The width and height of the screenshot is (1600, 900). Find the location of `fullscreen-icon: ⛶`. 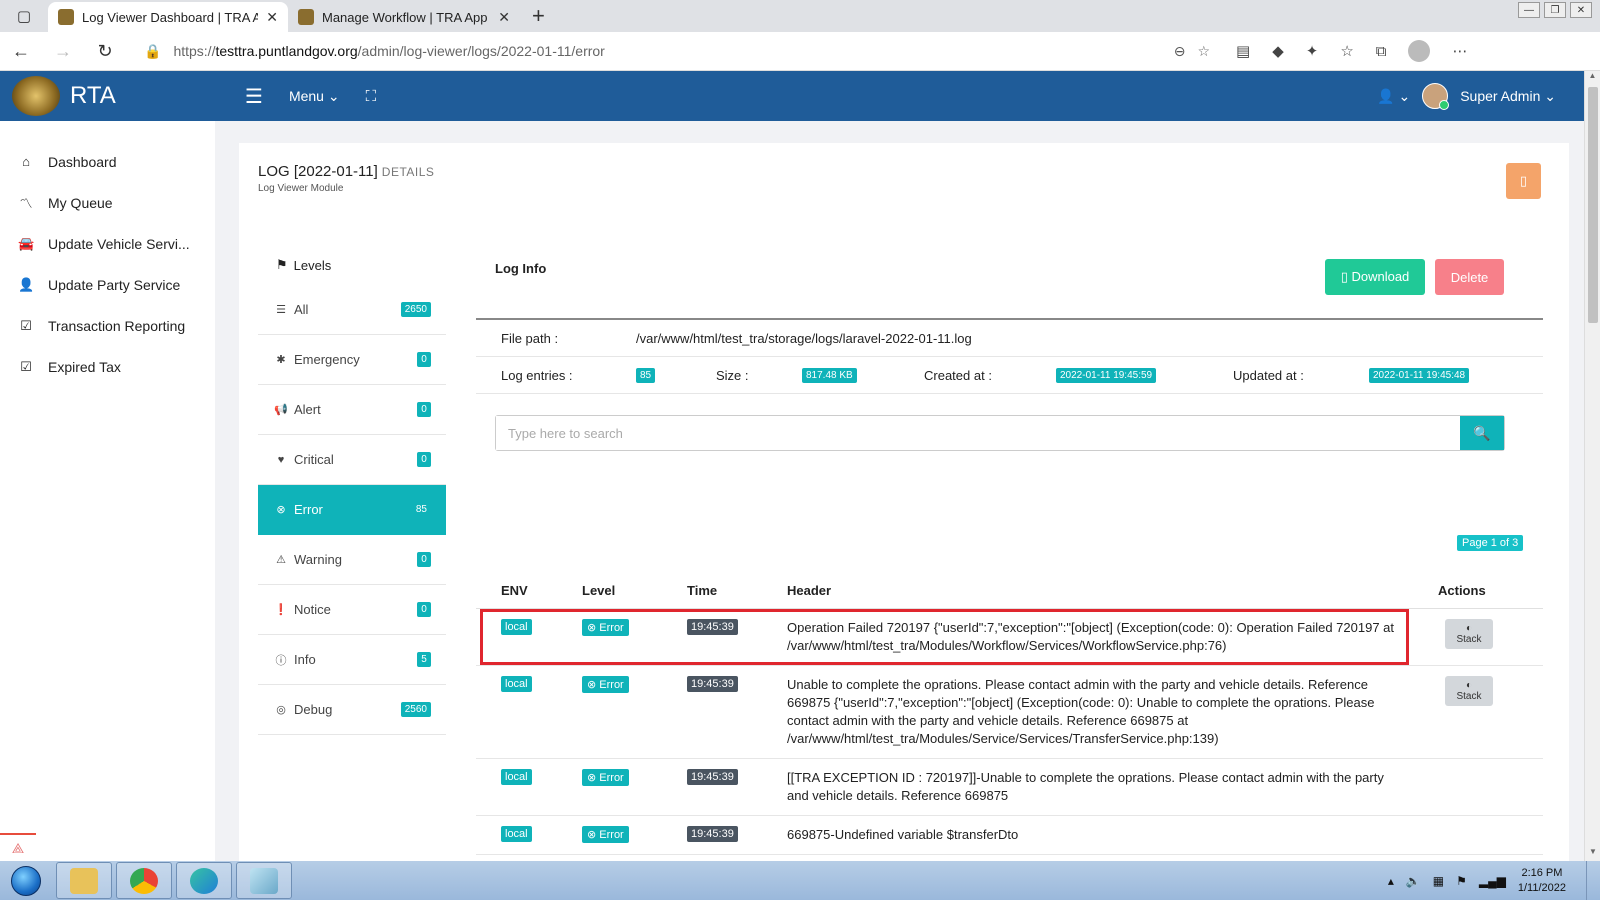

fullscreen-icon: ⛶ is located at coordinates (371, 96).